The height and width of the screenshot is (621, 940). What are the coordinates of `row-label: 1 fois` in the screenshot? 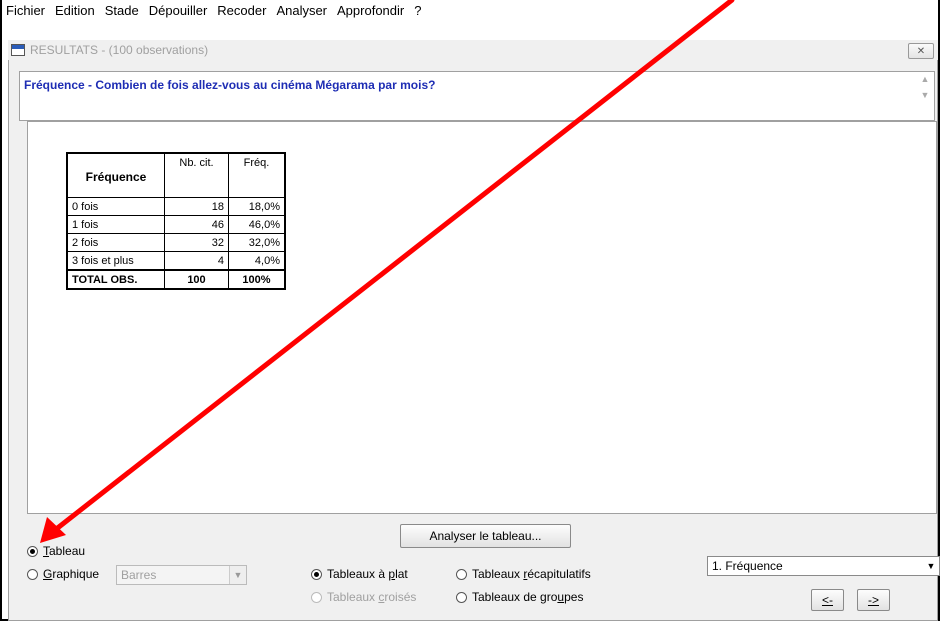 It's located at (115, 224).